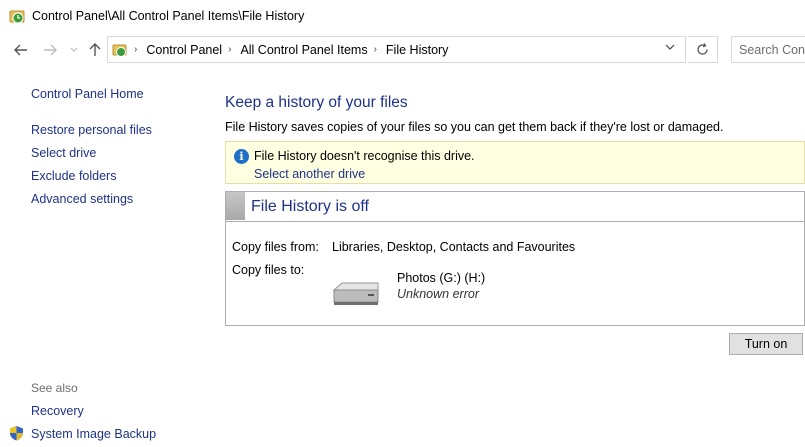 The height and width of the screenshot is (447, 805). I want to click on drive-status: Unknown error, so click(438, 294).